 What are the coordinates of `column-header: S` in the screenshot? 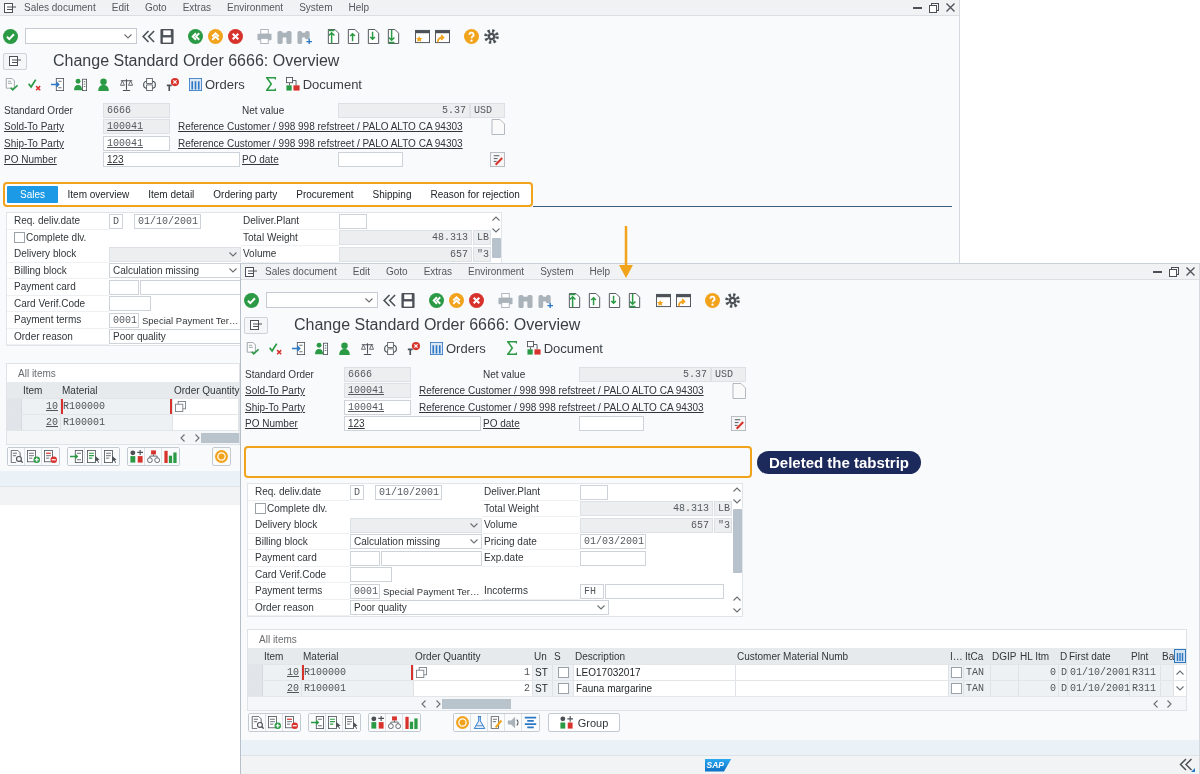 It's located at (563, 656).